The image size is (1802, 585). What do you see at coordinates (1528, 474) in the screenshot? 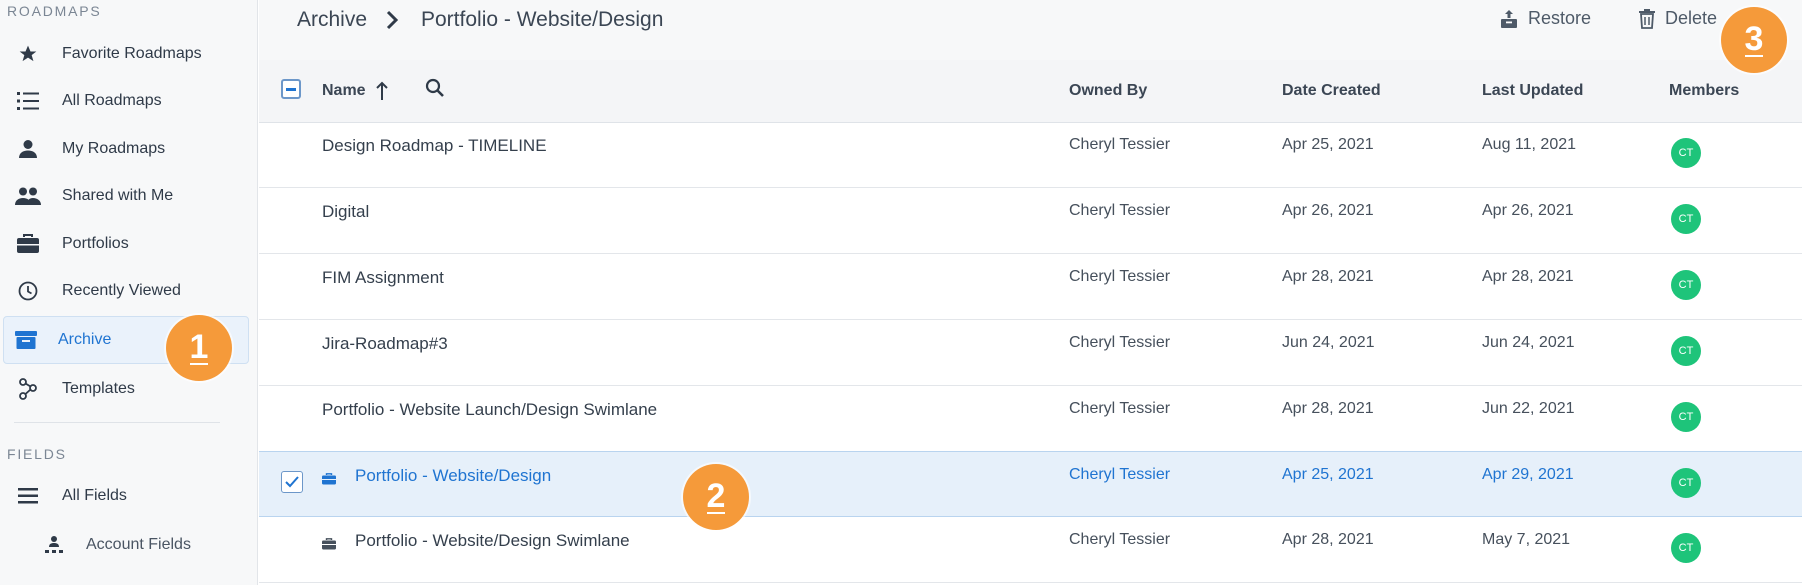
I see `row-last-updated: Apr 29, 2021` at bounding box center [1528, 474].